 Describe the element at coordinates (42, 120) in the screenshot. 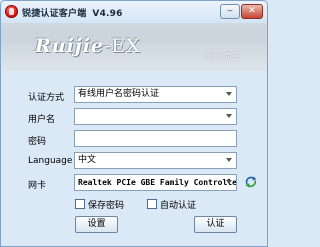

I see `username-label: 用户名` at that location.